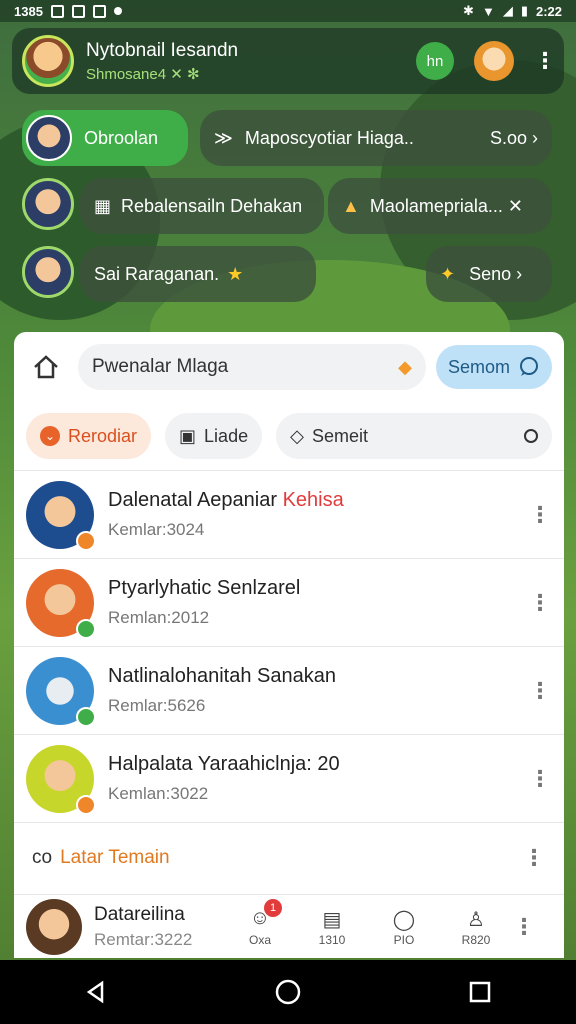 Image resolution: width=576 pixels, height=1024 pixels. What do you see at coordinates (28, 11) in the screenshot?
I see `time-left: 1385` at bounding box center [28, 11].